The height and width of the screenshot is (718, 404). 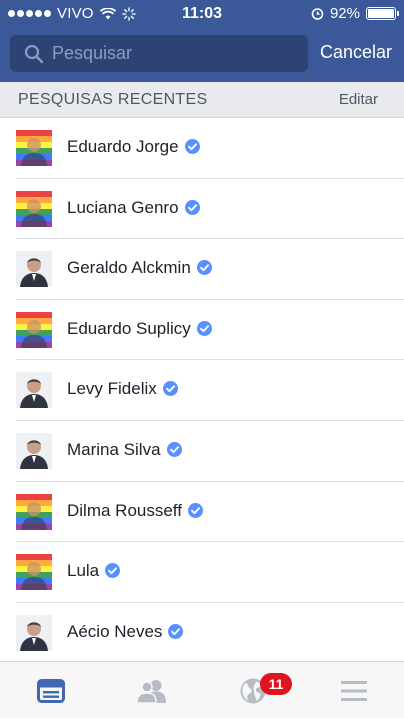 I want to click on friends-icon, so click(x=150, y=691).